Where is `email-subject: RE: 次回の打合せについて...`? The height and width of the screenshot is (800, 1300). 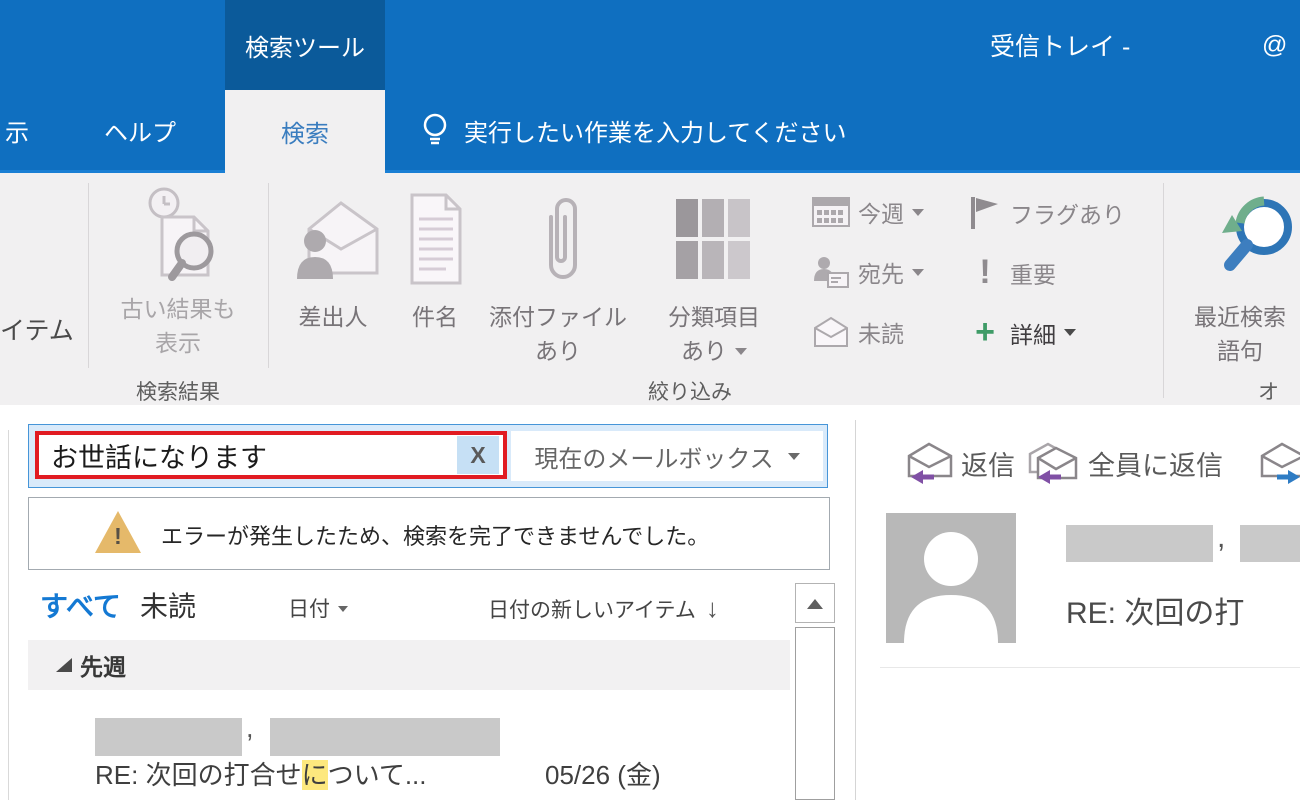
email-subject: RE: 次回の打合せについて... is located at coordinates (261, 775).